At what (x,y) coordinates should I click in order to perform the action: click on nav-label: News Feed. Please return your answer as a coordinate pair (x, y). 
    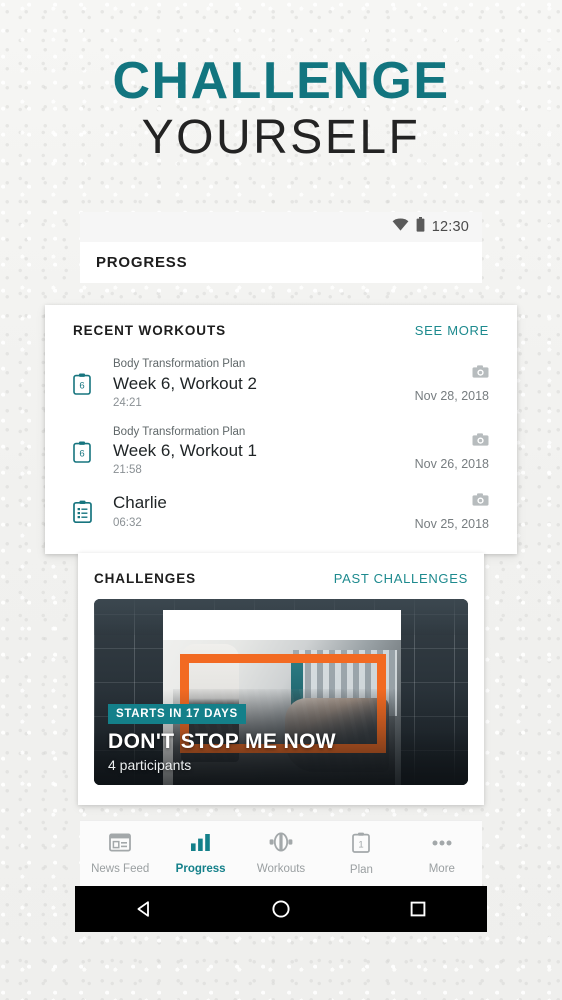
    Looking at the image, I should click on (120, 868).